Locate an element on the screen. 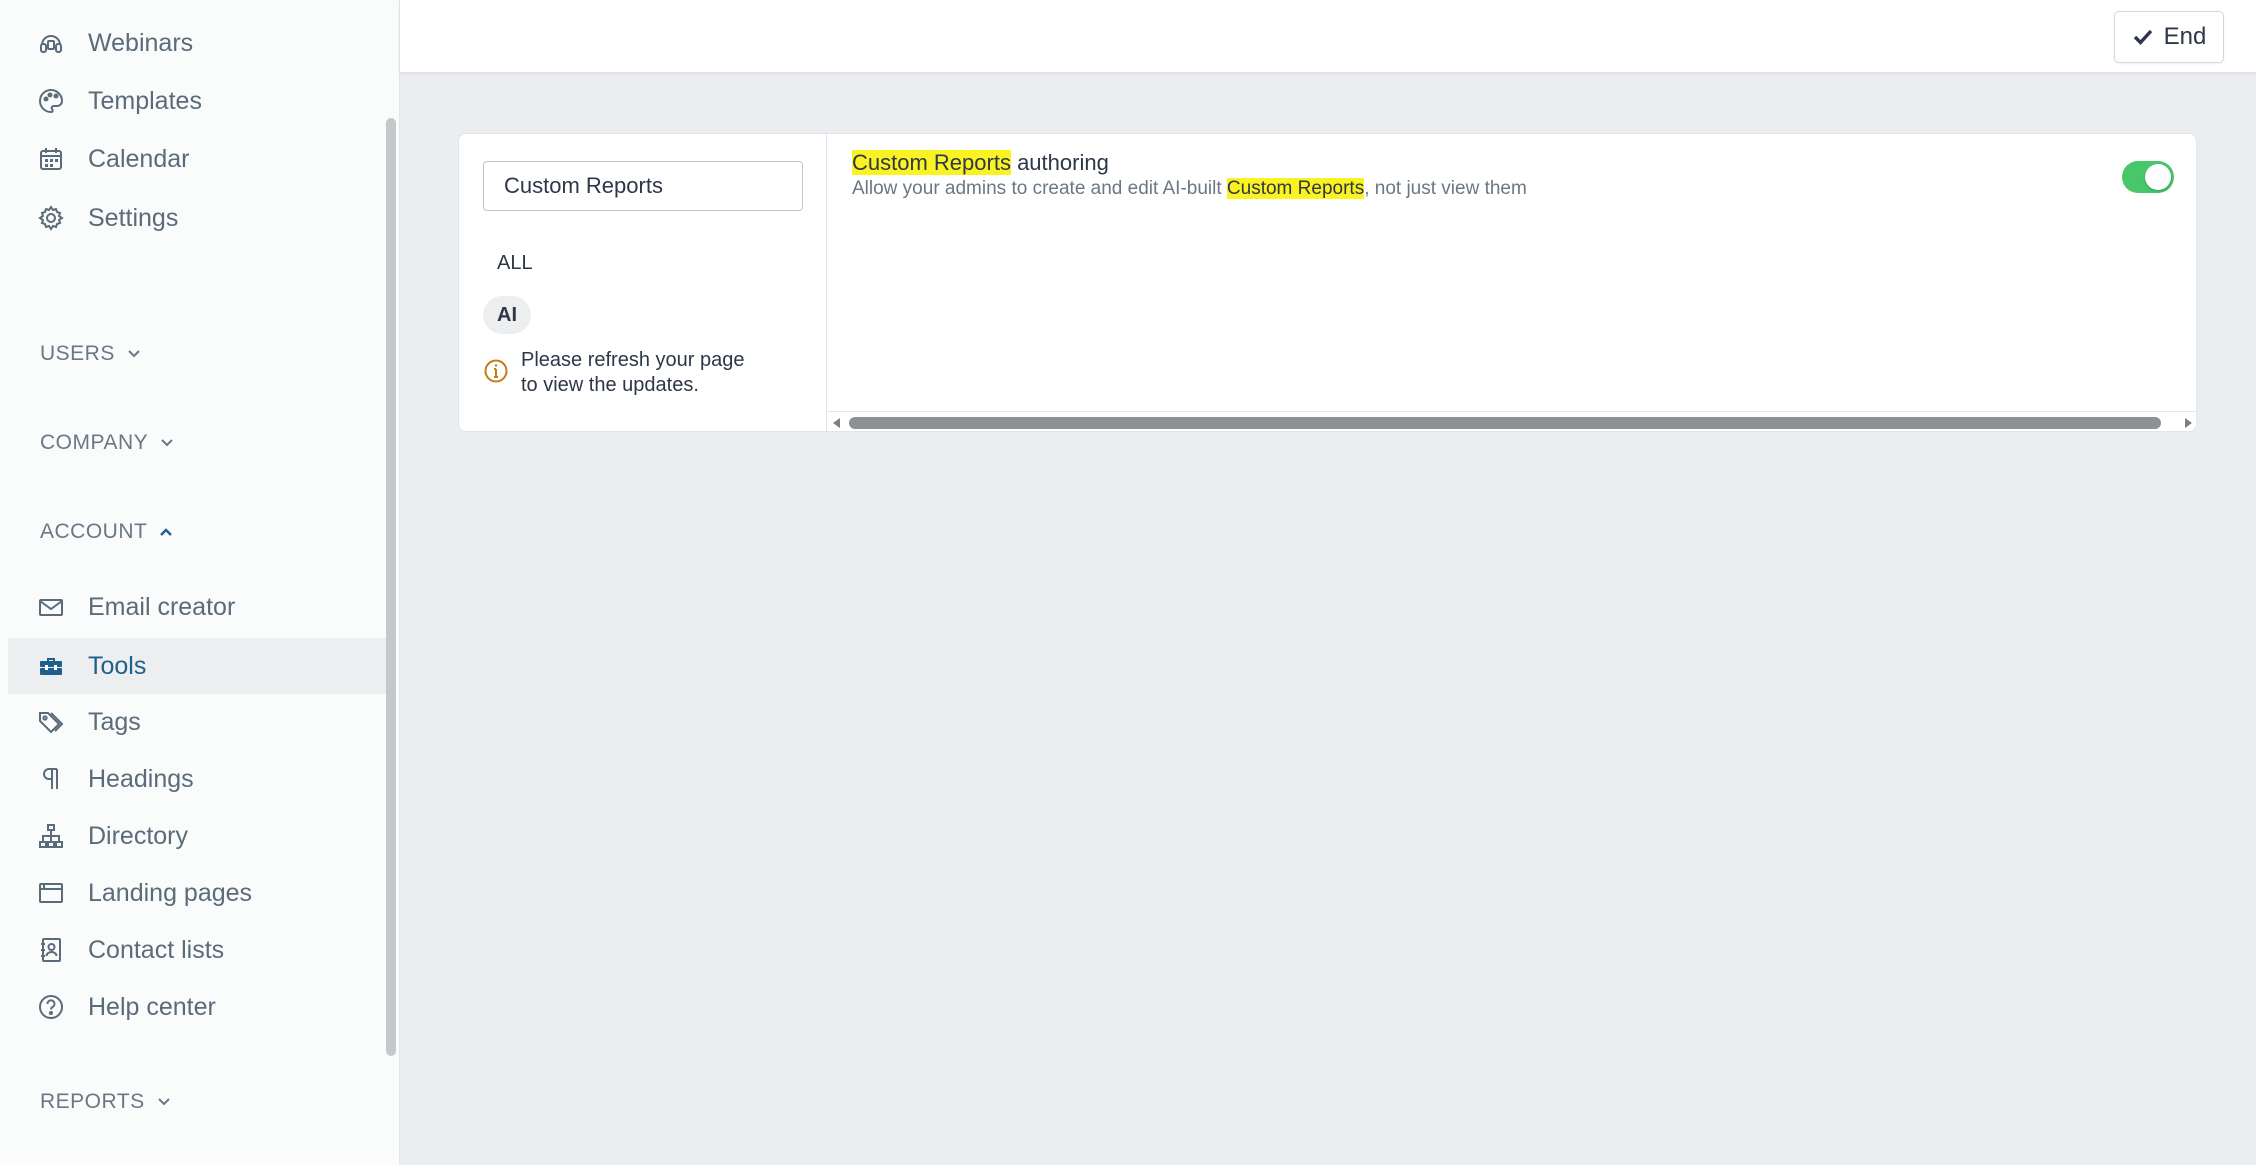 The height and width of the screenshot is (1165, 2256). sidebar-item-label: Templates is located at coordinates (145, 100).